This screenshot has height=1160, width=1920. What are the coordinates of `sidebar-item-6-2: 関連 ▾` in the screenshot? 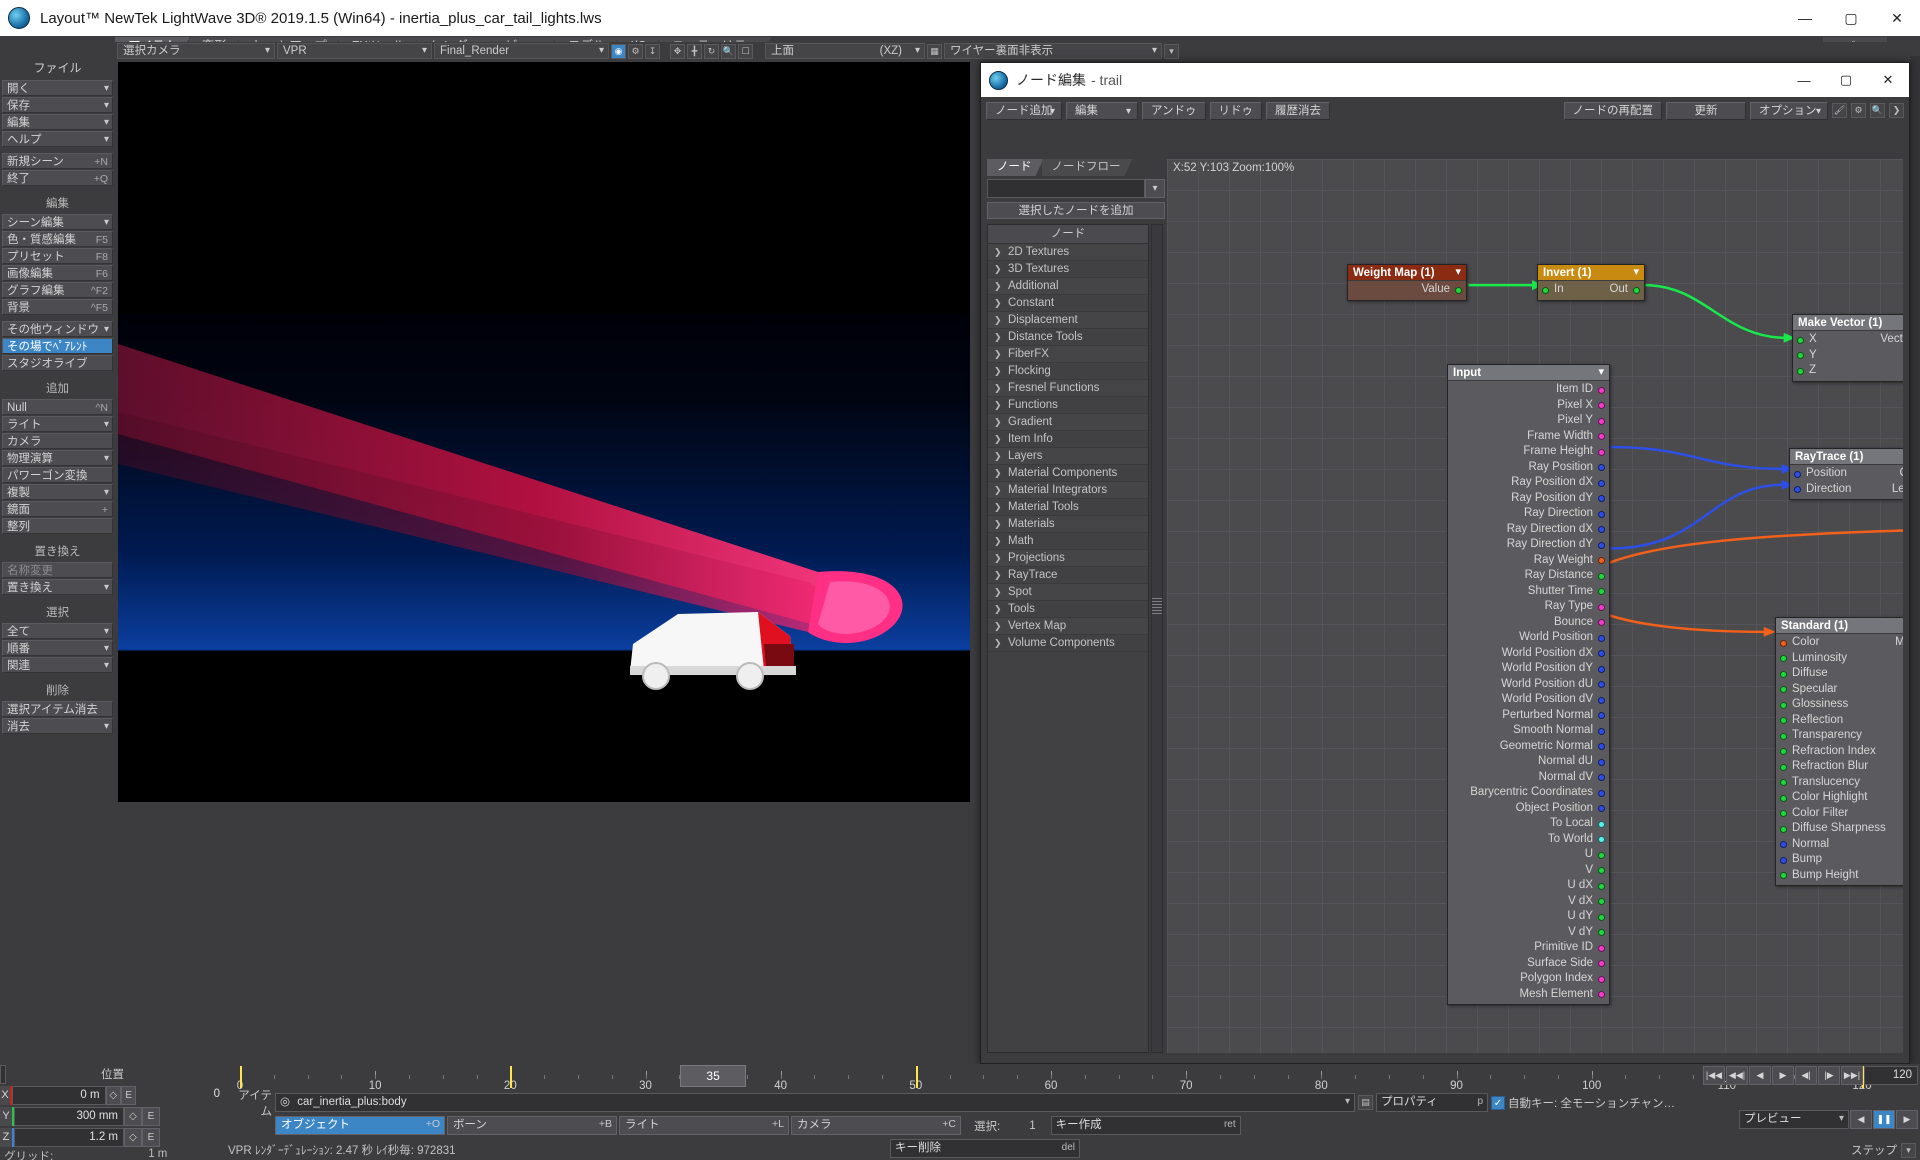 It's located at (57, 665).